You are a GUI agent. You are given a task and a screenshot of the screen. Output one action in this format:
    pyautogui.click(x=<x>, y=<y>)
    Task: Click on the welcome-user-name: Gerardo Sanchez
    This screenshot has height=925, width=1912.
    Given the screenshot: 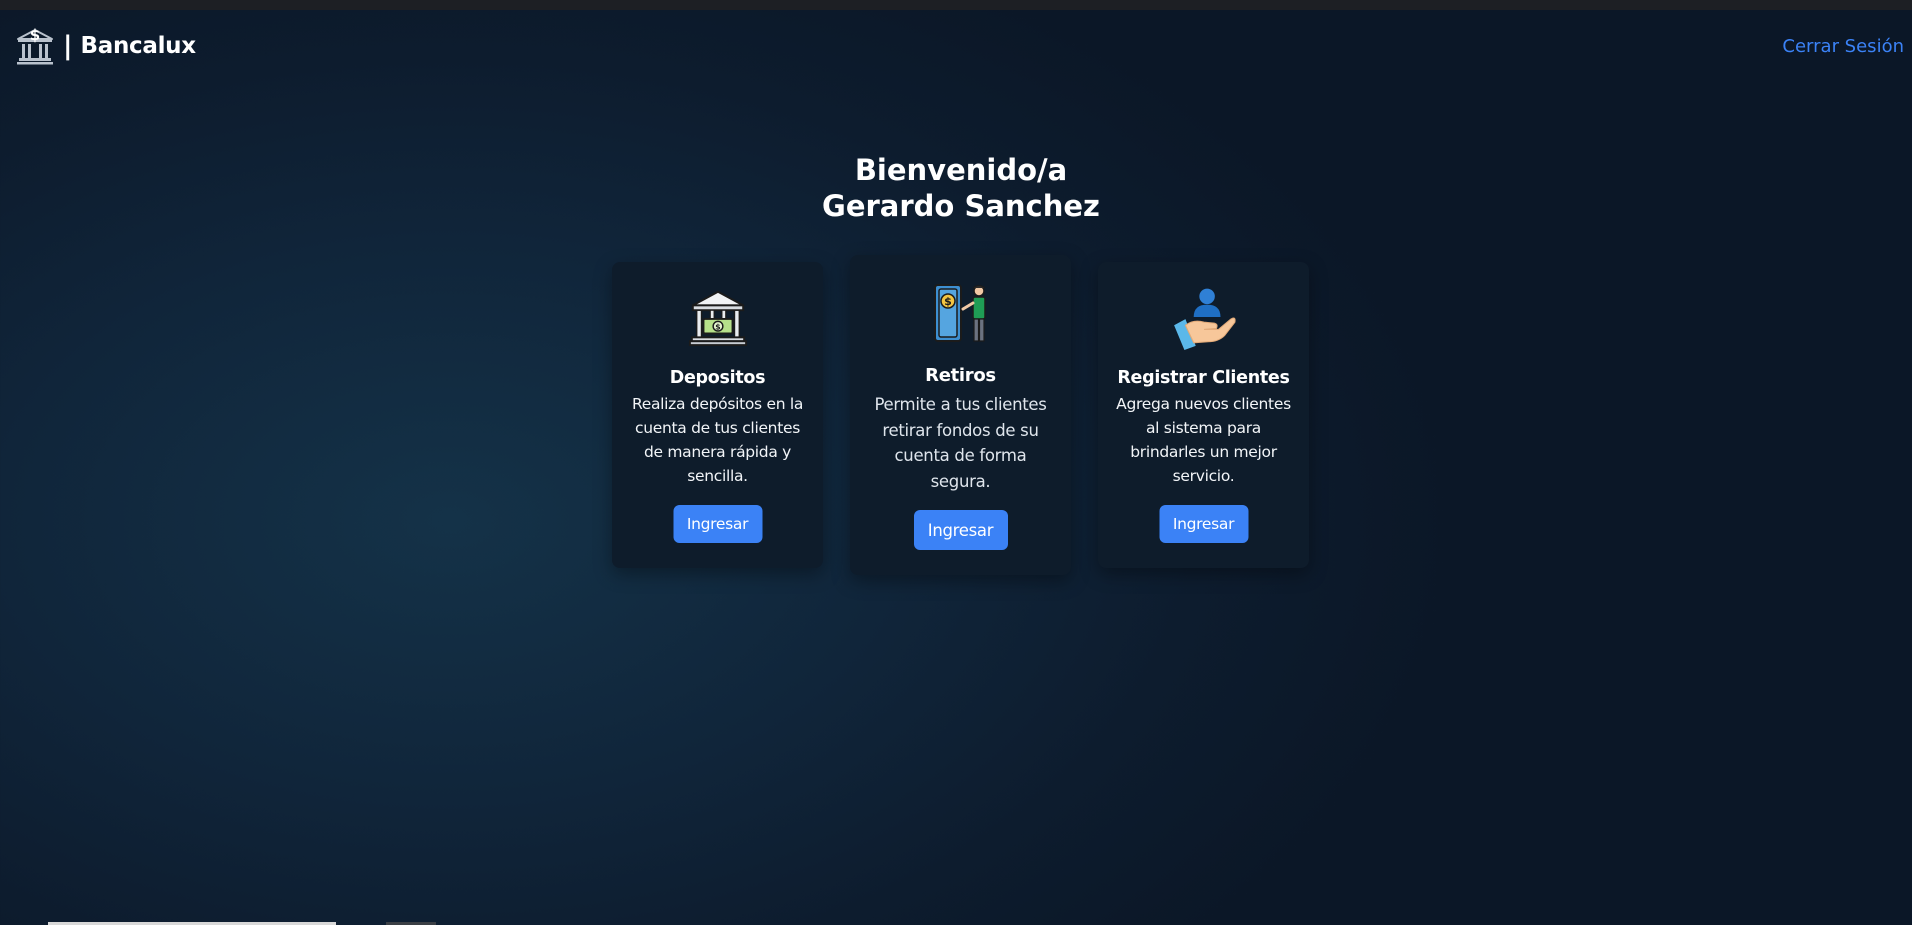 What is the action you would take?
    pyautogui.click(x=961, y=206)
    